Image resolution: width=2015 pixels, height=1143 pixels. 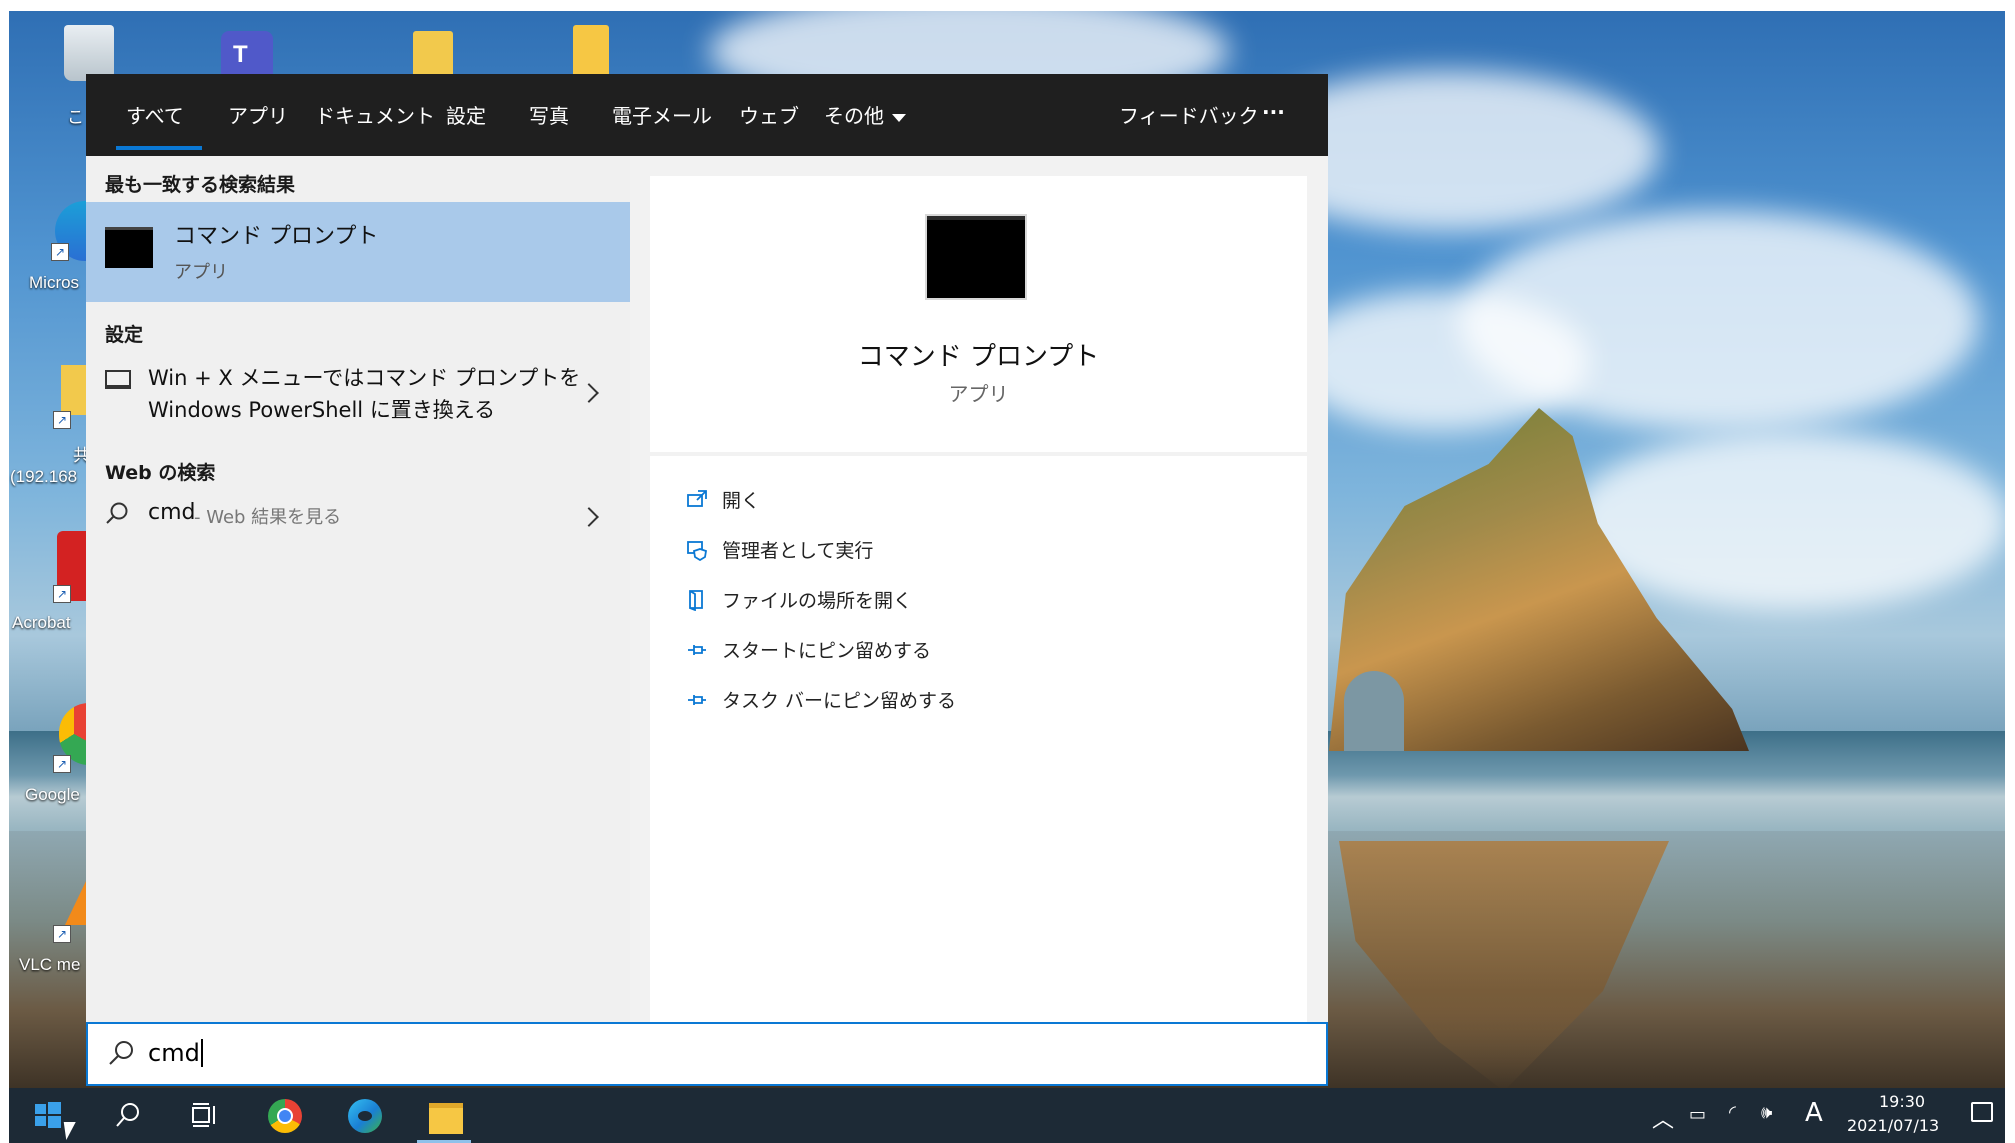 I want to click on mouse-cursor-icon, so click(x=71, y=1131).